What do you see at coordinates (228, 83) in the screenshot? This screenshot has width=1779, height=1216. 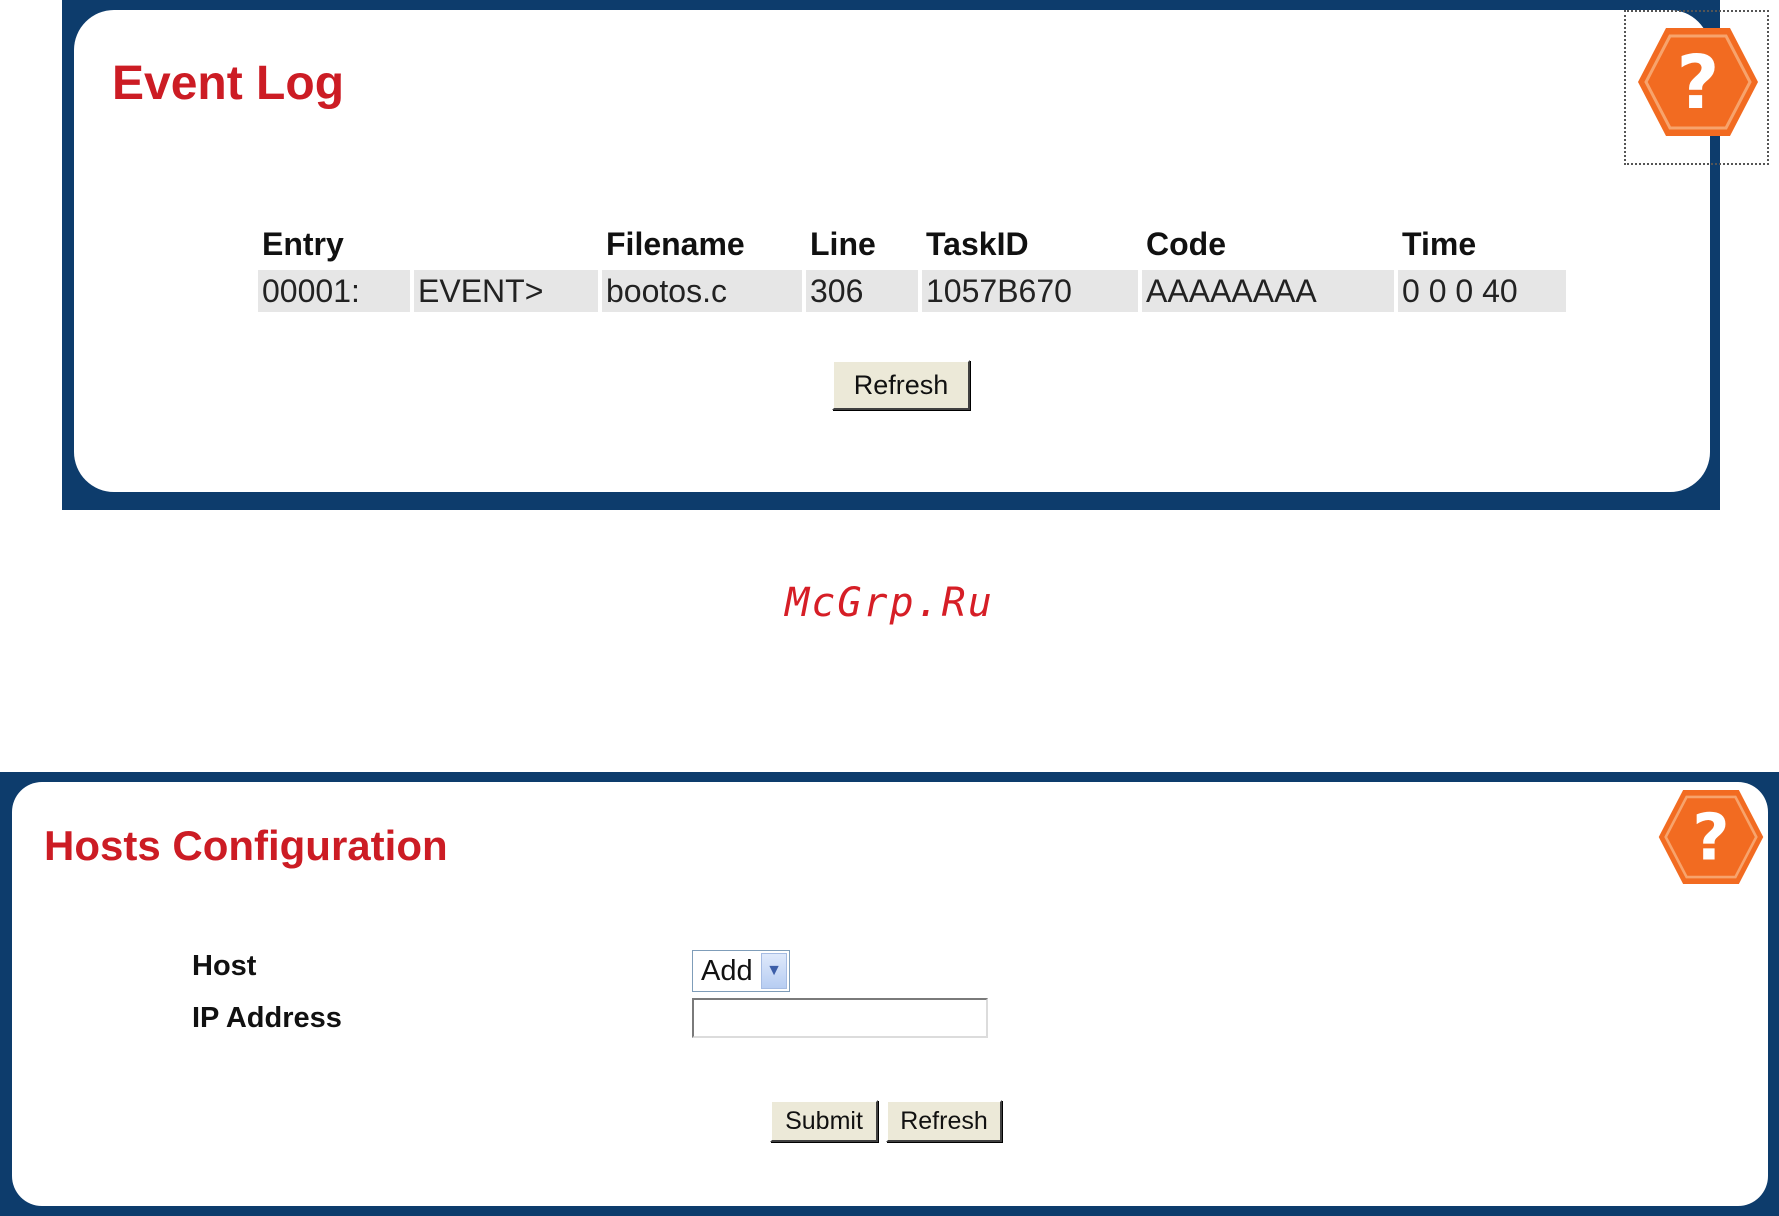 I see `event-log-title: Event Log` at bounding box center [228, 83].